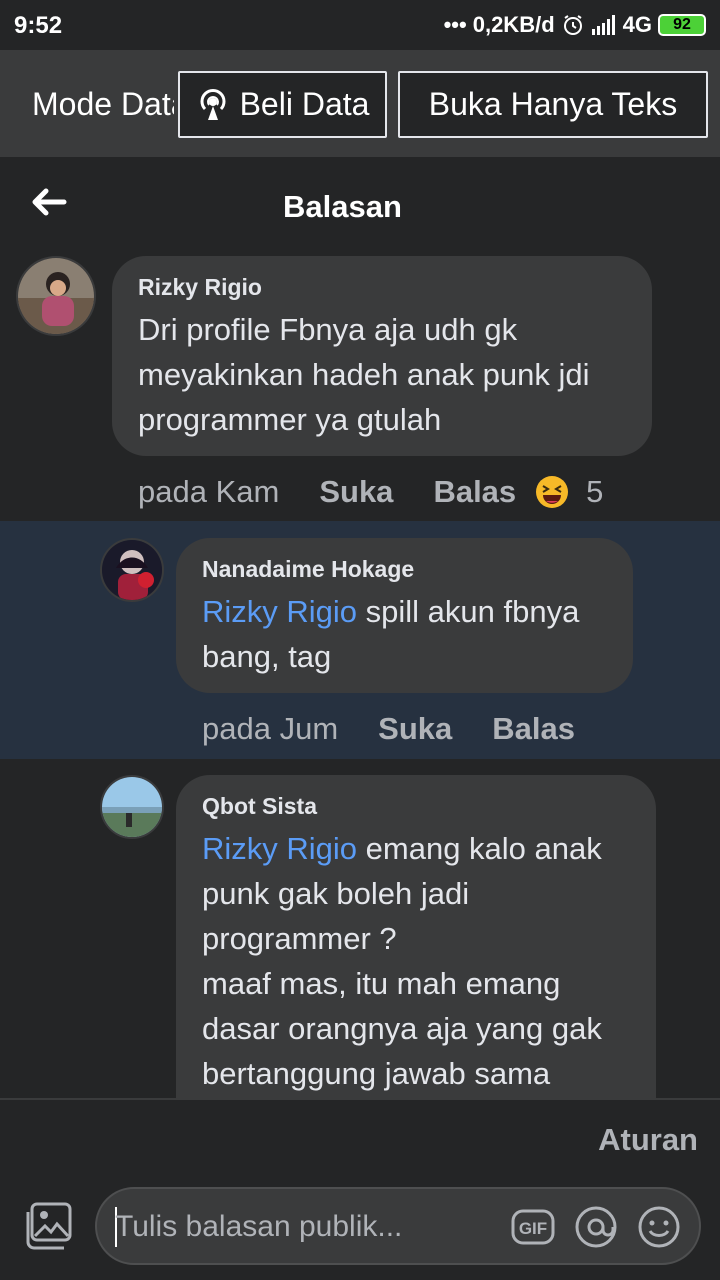 This screenshot has width=720, height=1280. I want to click on status-bar: 9:52 ••• 0,2KB/d 4G 92, so click(360, 25).